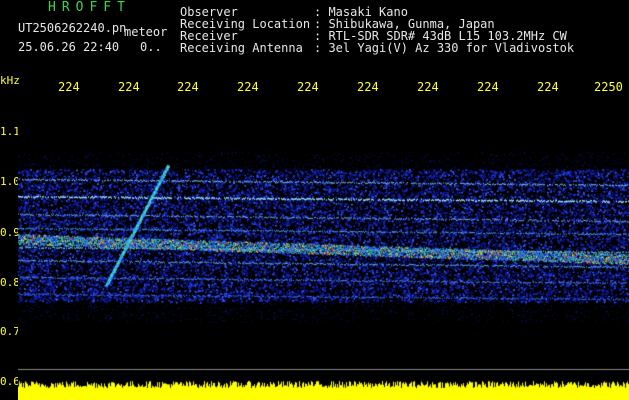 The width and height of the screenshot is (629, 400). What do you see at coordinates (10, 331) in the screenshot?
I see `freq-tick: 0.7` at bounding box center [10, 331].